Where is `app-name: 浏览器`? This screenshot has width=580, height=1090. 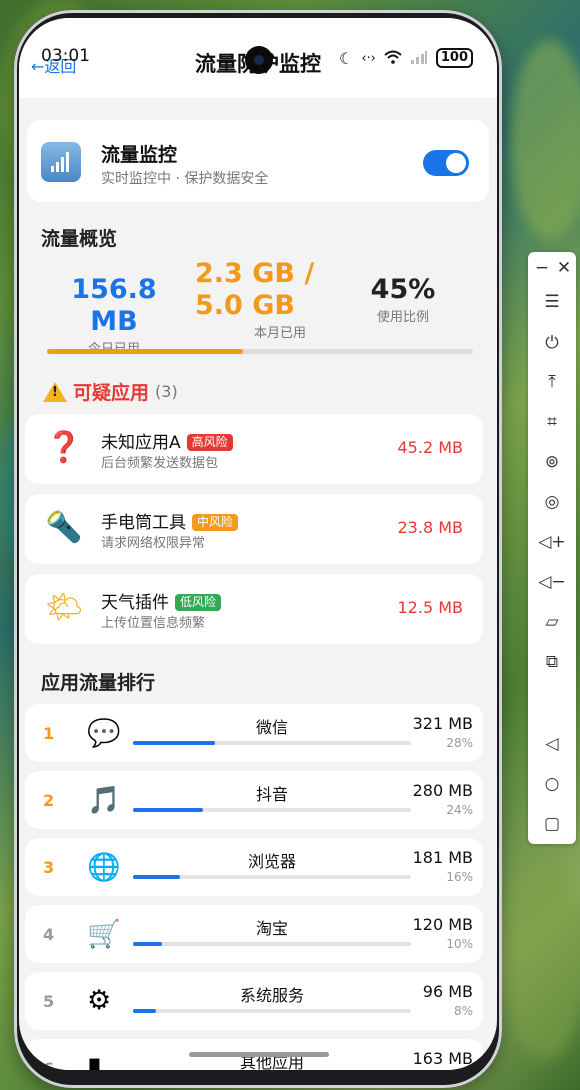
app-name: 浏览器 is located at coordinates (271, 861).